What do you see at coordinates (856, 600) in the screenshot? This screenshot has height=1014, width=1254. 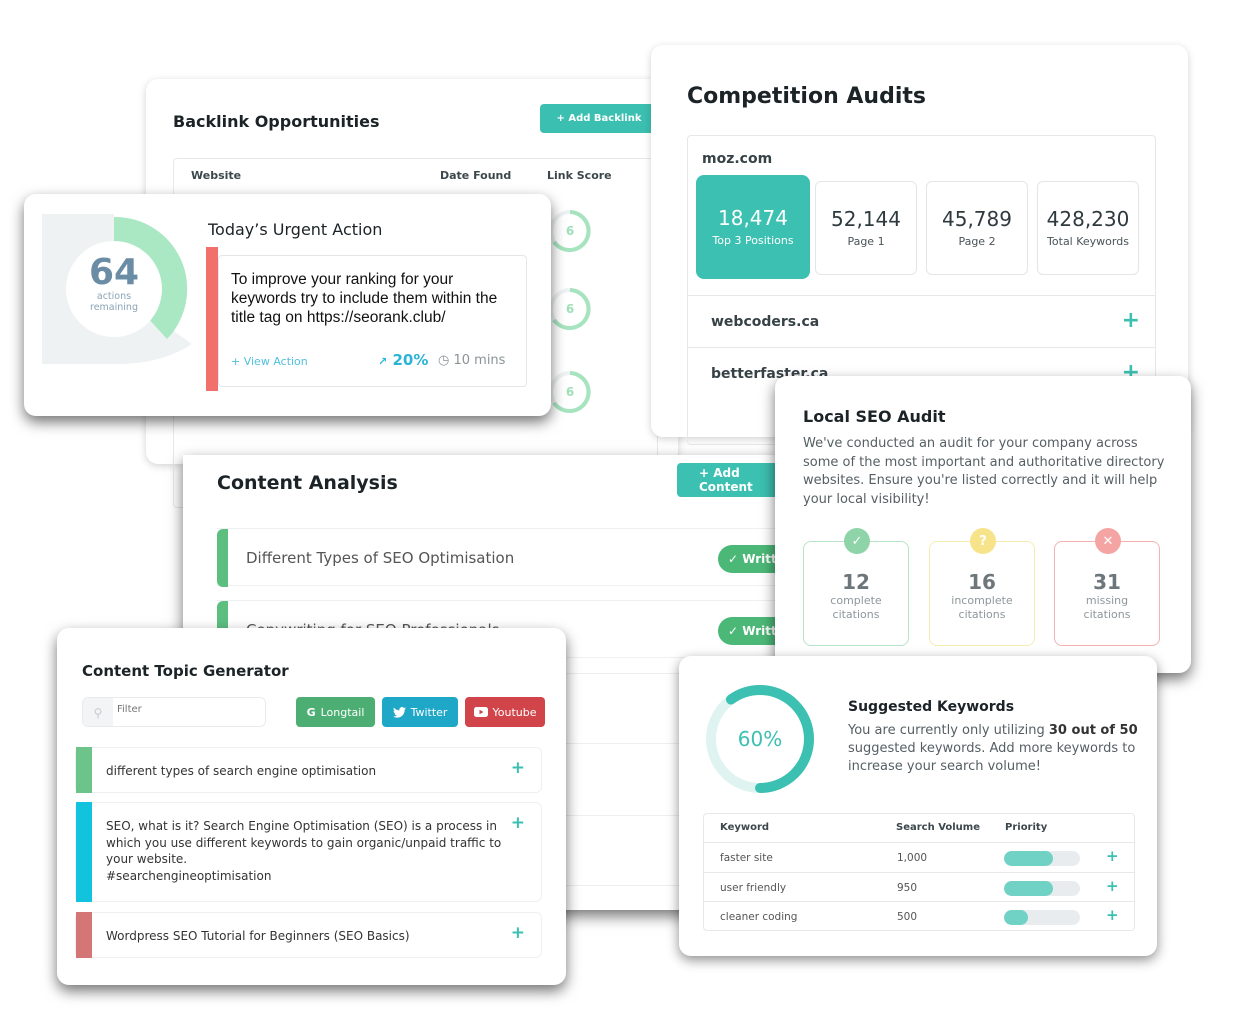 I see `citation-label: complete` at bounding box center [856, 600].